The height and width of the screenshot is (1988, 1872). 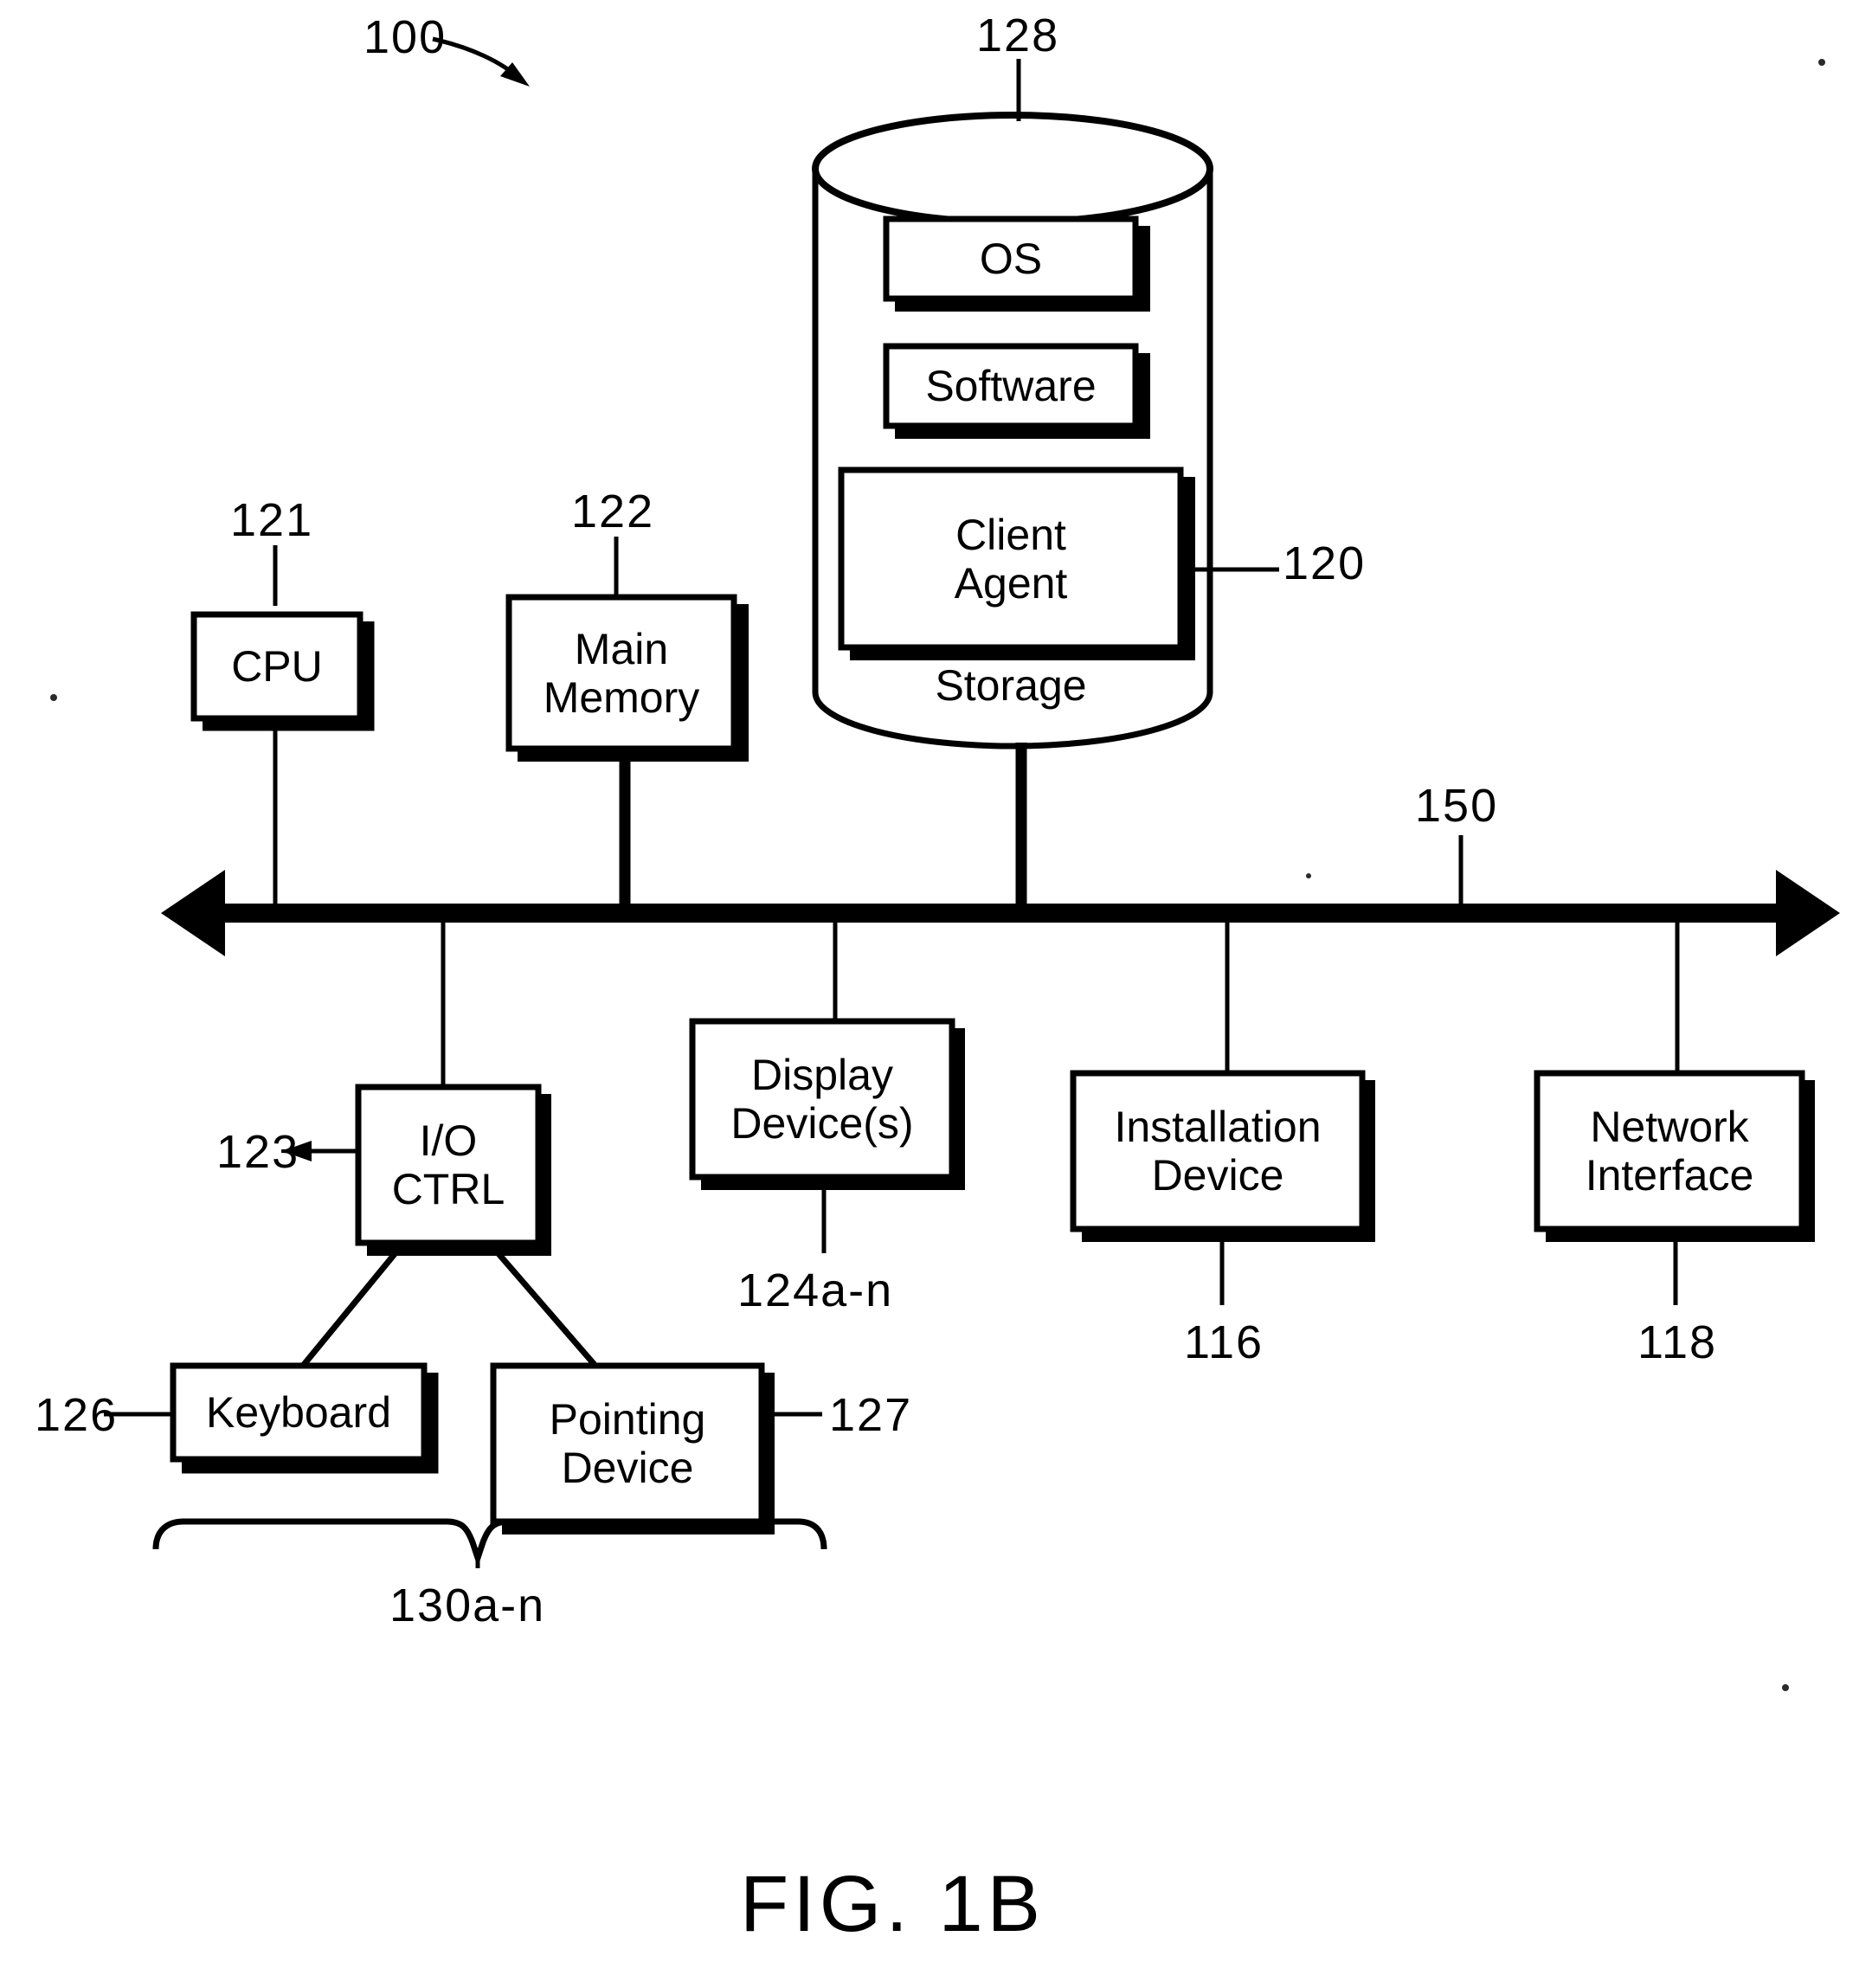 What do you see at coordinates (1218, 1151) in the screenshot?
I see `installation-device-box-outline` at bounding box center [1218, 1151].